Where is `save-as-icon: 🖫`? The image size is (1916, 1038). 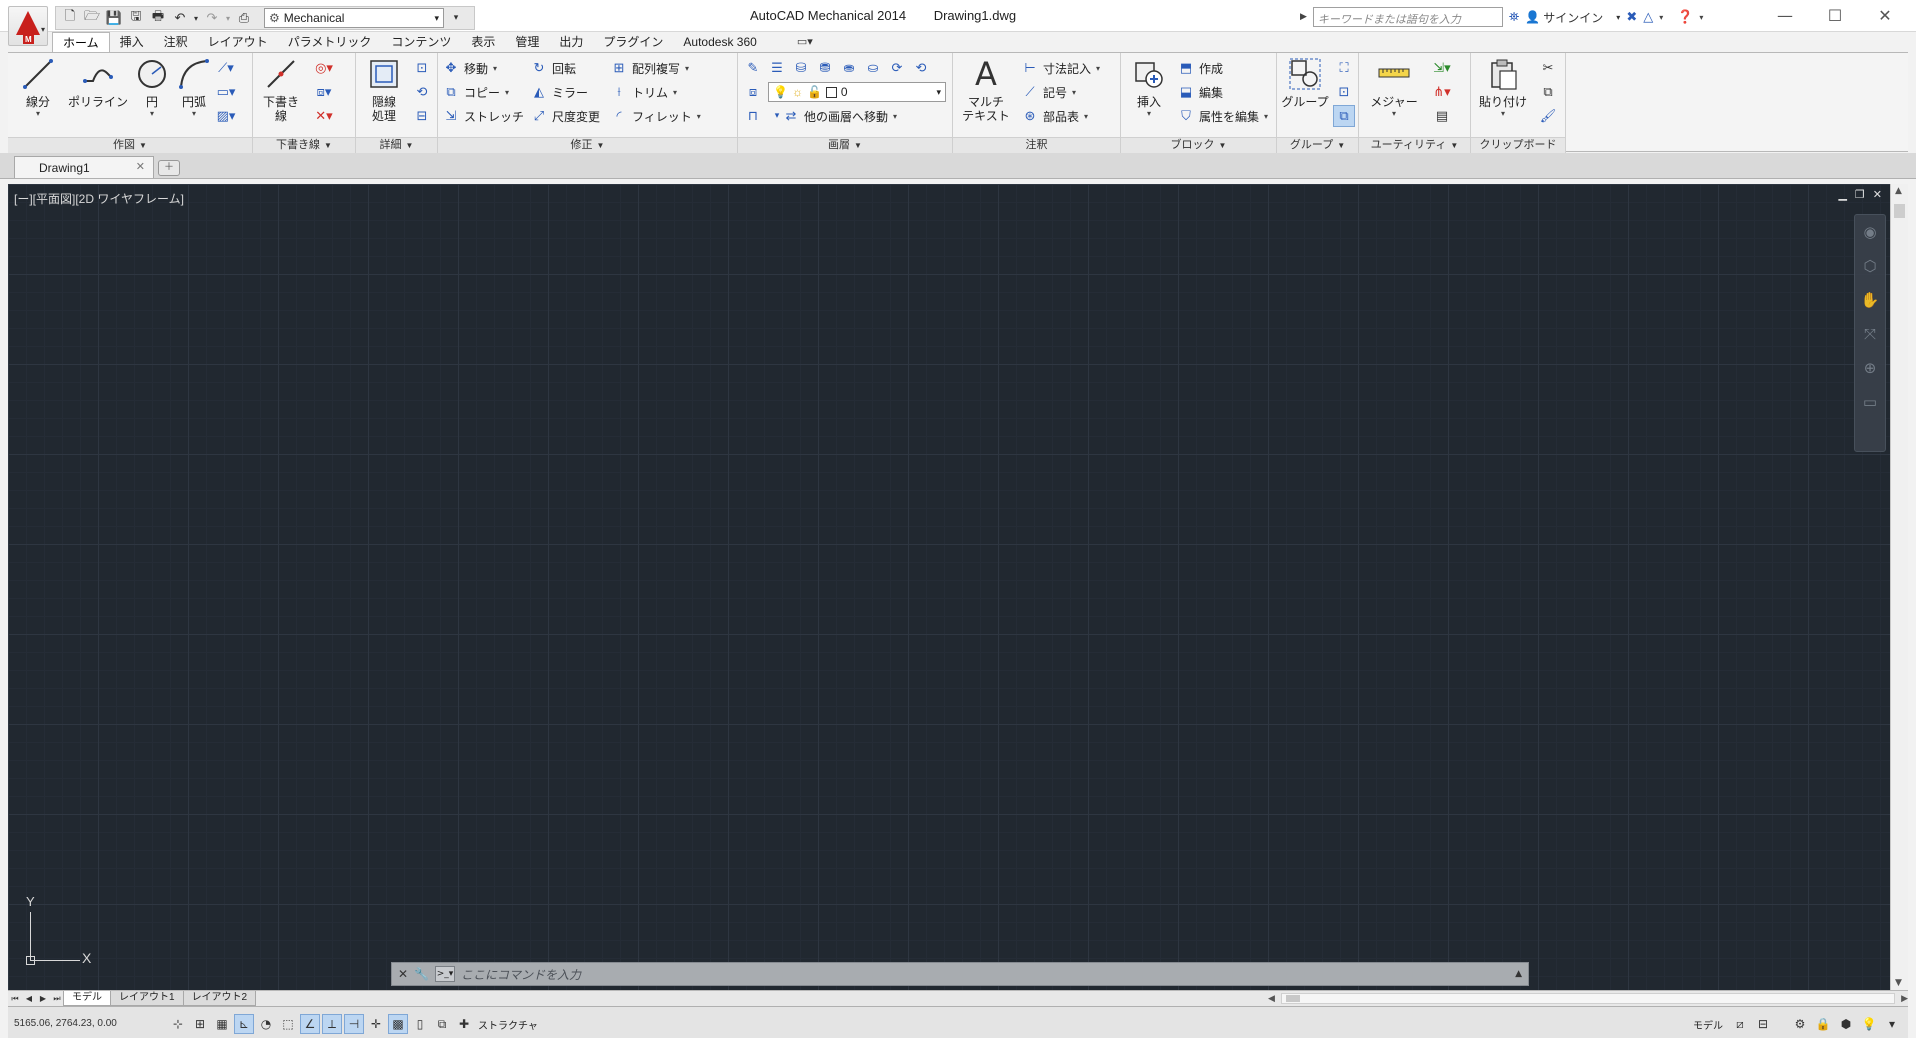
save-as-icon: 🖫 is located at coordinates (136, 18).